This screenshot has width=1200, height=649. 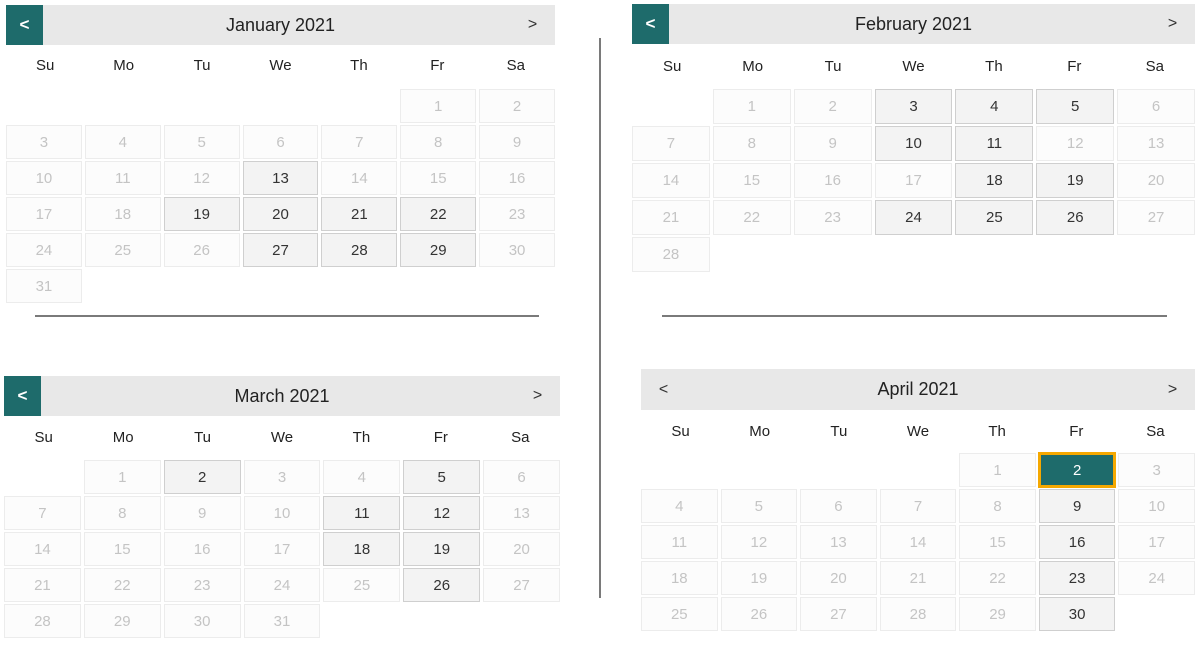 What do you see at coordinates (1077, 470) in the screenshot?
I see `day-cell-selected: 2` at bounding box center [1077, 470].